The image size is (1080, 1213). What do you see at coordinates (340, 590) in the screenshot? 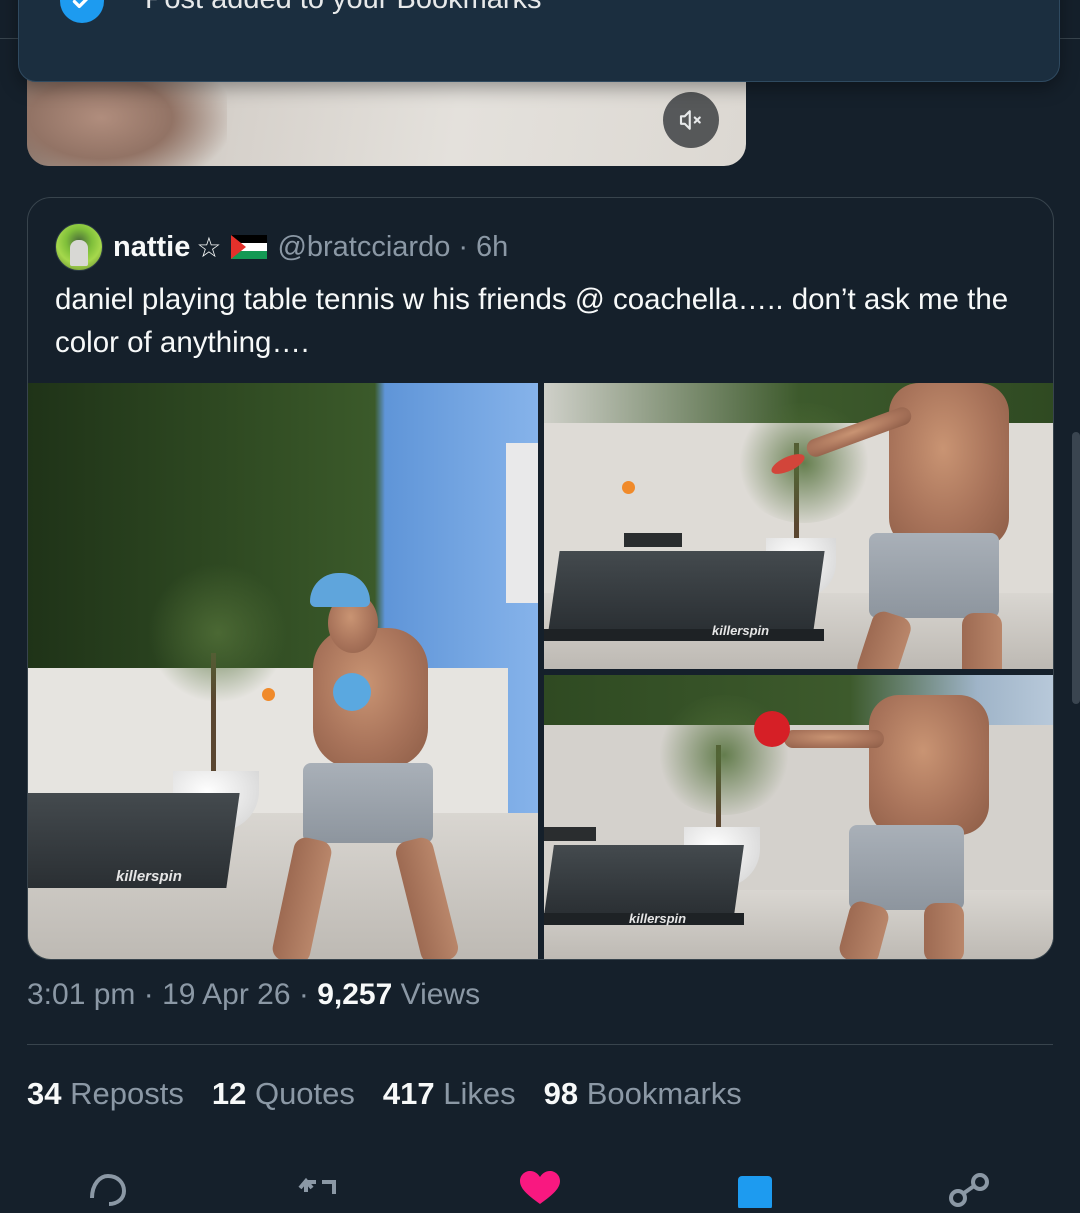
I see `photo-cap` at bounding box center [340, 590].